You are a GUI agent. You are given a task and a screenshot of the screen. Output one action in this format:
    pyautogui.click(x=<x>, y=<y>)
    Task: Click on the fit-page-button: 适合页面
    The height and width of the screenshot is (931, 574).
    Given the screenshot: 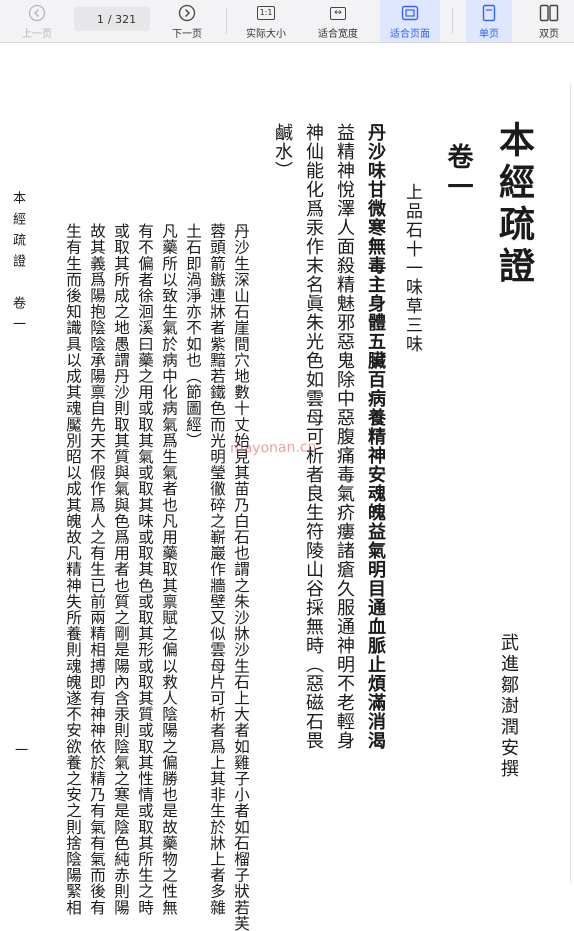 What is the action you would take?
    pyautogui.click(x=410, y=21)
    